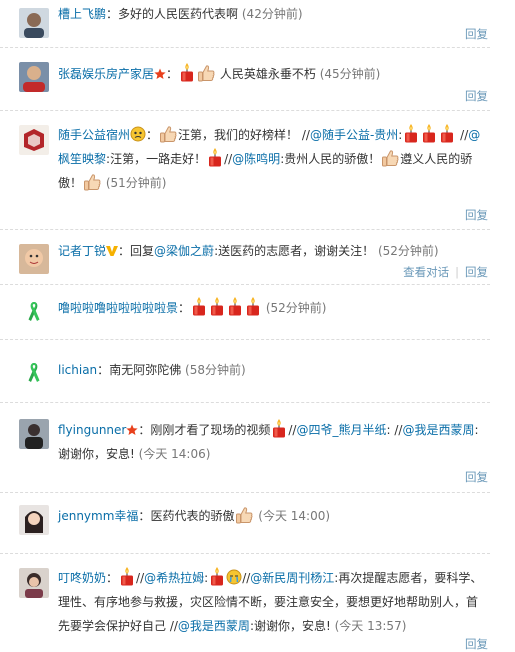 The width and height of the screenshot is (515, 652). I want to click on comment-item: jennymm幸福：医药代表的骄傲 (今天 14:00), so click(245, 523).